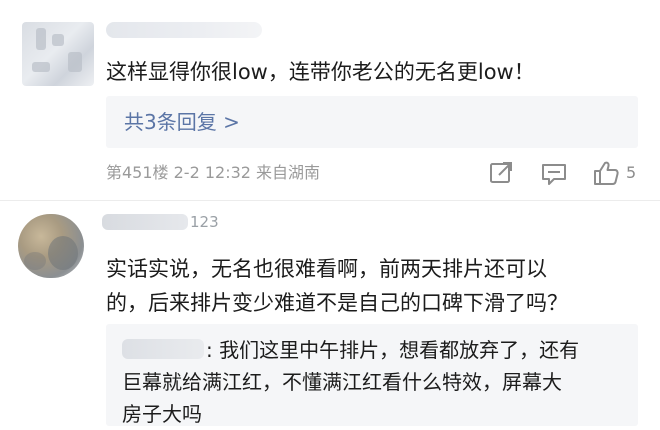 The height and width of the screenshot is (430, 660). Describe the element at coordinates (204, 222) in the screenshot. I see `username-suffix: 123` at that location.